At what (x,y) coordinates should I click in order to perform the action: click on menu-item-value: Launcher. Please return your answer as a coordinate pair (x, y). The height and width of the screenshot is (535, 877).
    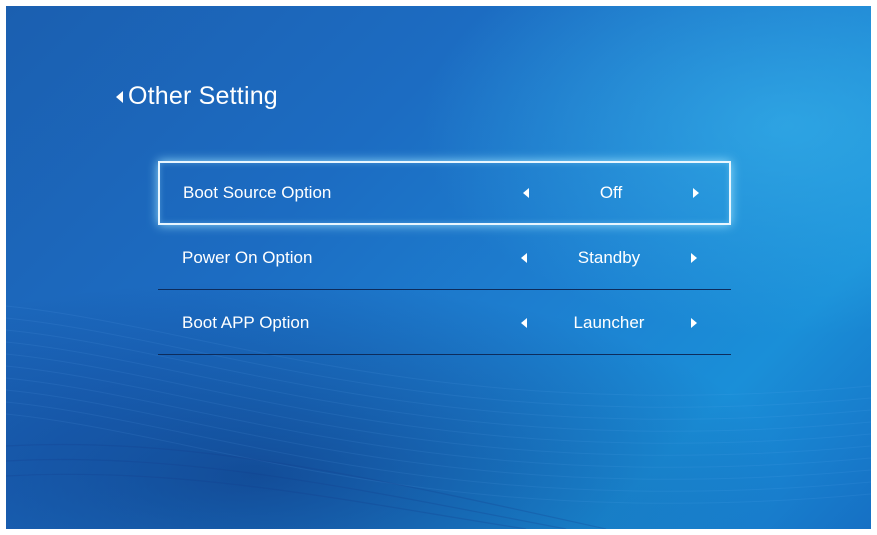
    Looking at the image, I should click on (609, 322).